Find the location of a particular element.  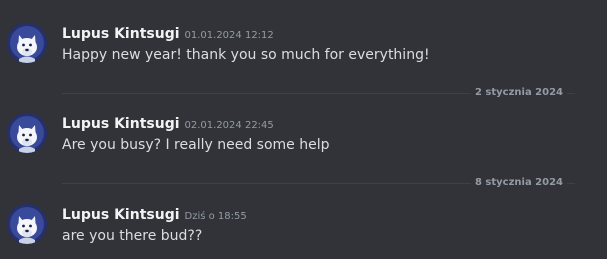

message-header: Lupus Kintsugi 02.01.2024 22:45 is located at coordinates (168, 123).